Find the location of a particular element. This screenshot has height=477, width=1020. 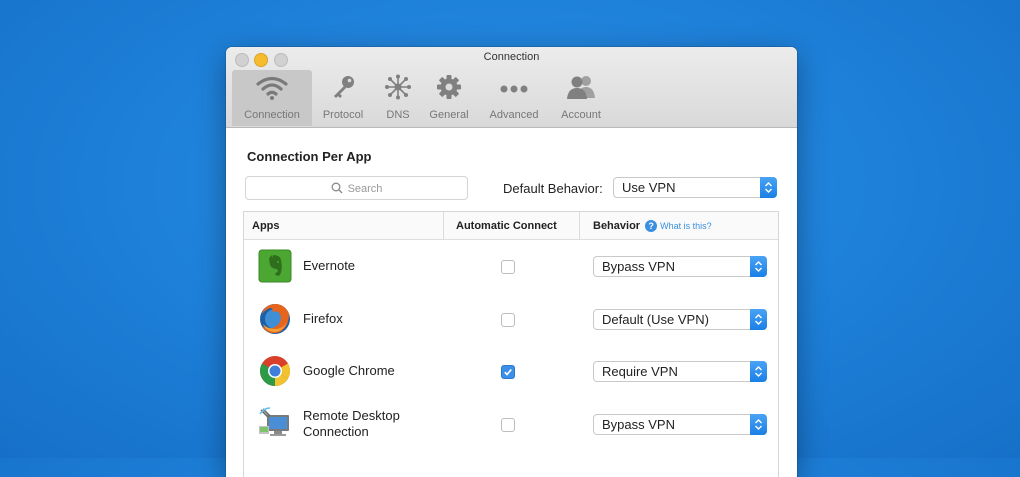

tab-connection: Connection is located at coordinates (272, 98).